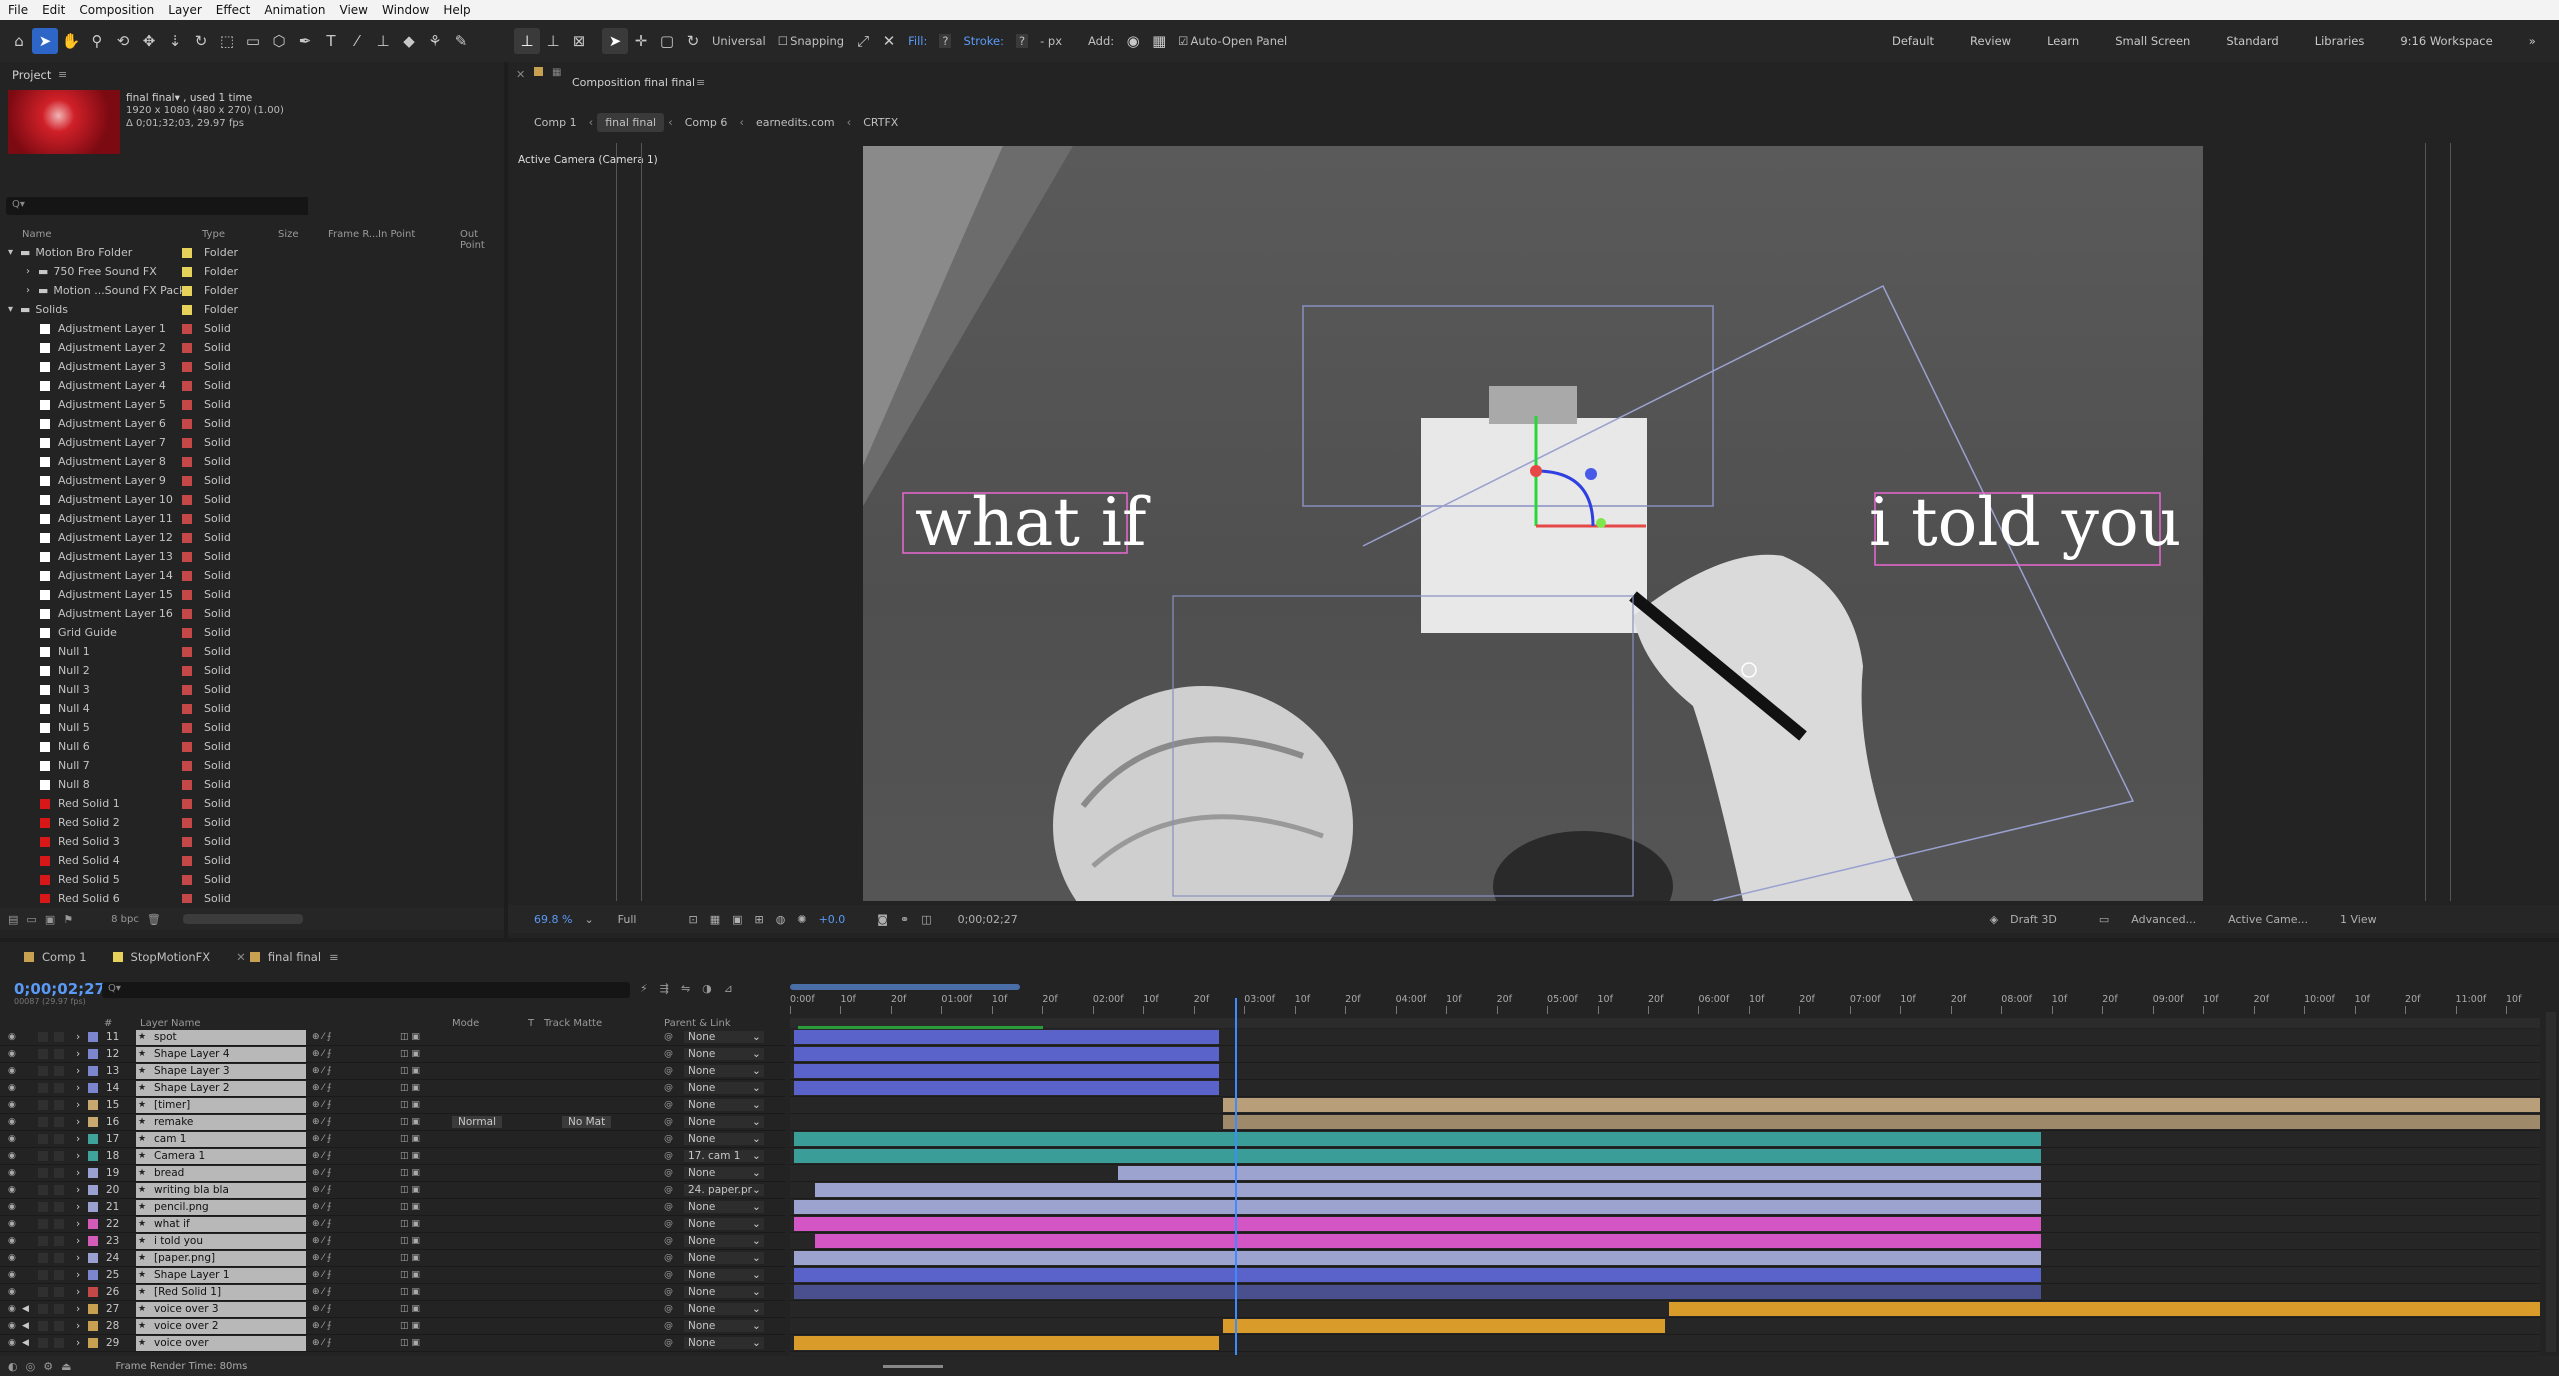 This screenshot has height=1376, width=2559. What do you see at coordinates (334, 957) in the screenshot?
I see `timeline-menu-icon: ≡` at bounding box center [334, 957].